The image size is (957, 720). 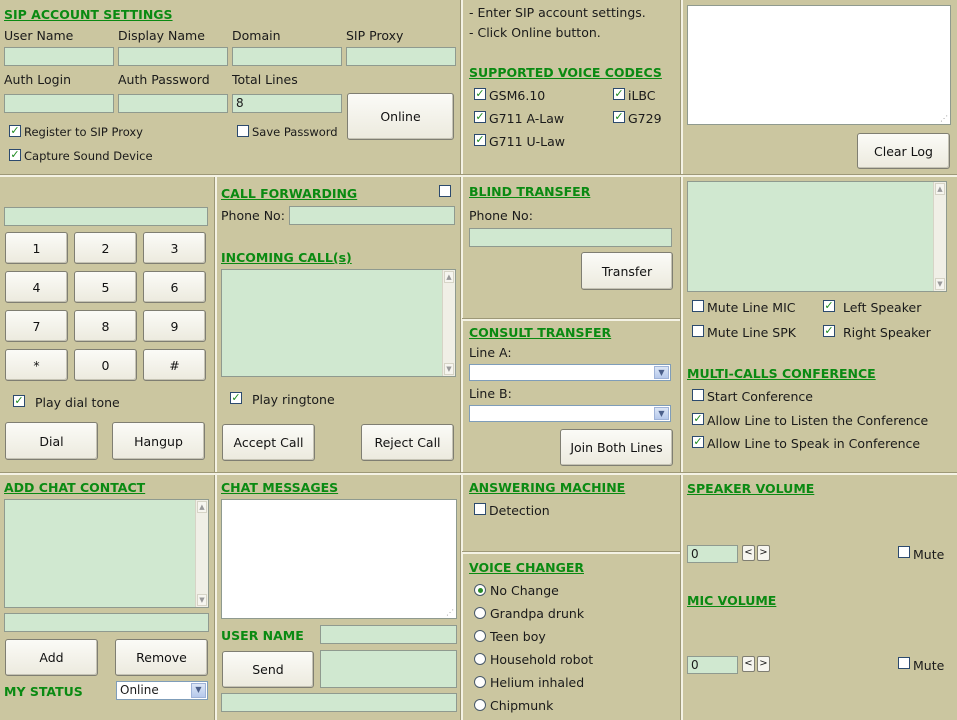 What do you see at coordinates (763, 664) in the screenshot?
I see `mic-volume-increase: >` at bounding box center [763, 664].